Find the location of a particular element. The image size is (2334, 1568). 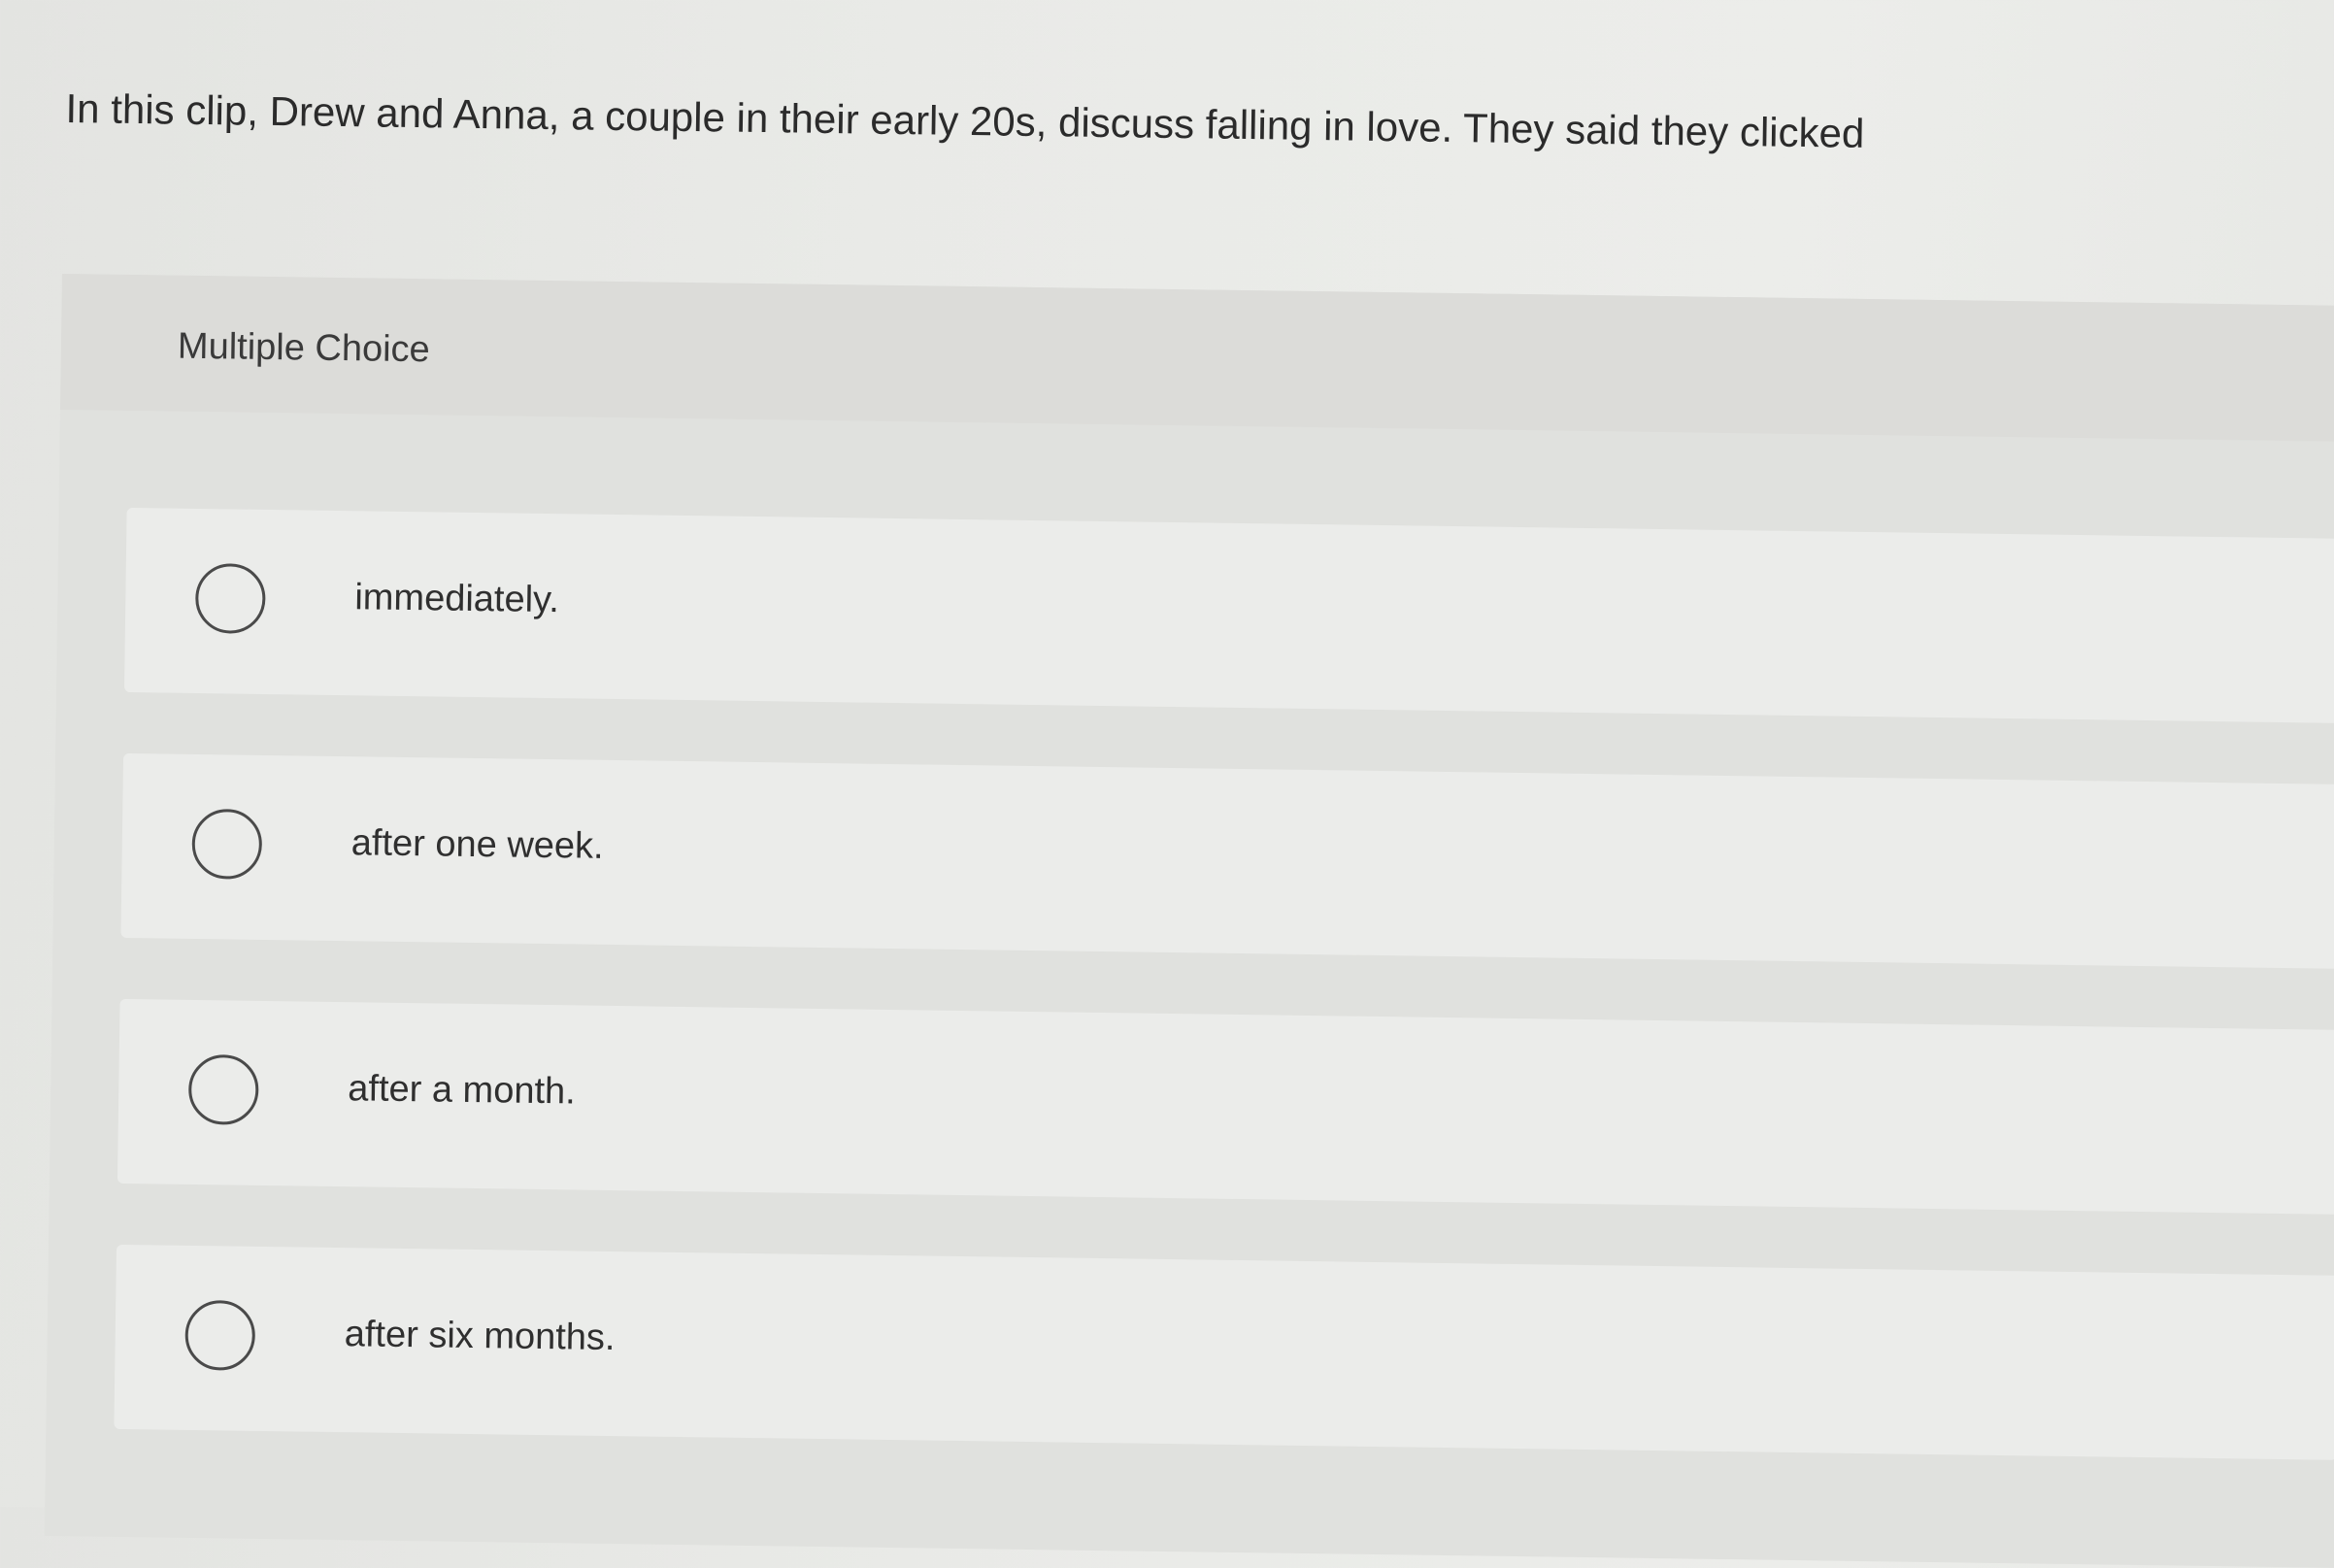

panel-header: Multiple Choice is located at coordinates (1197, 358).